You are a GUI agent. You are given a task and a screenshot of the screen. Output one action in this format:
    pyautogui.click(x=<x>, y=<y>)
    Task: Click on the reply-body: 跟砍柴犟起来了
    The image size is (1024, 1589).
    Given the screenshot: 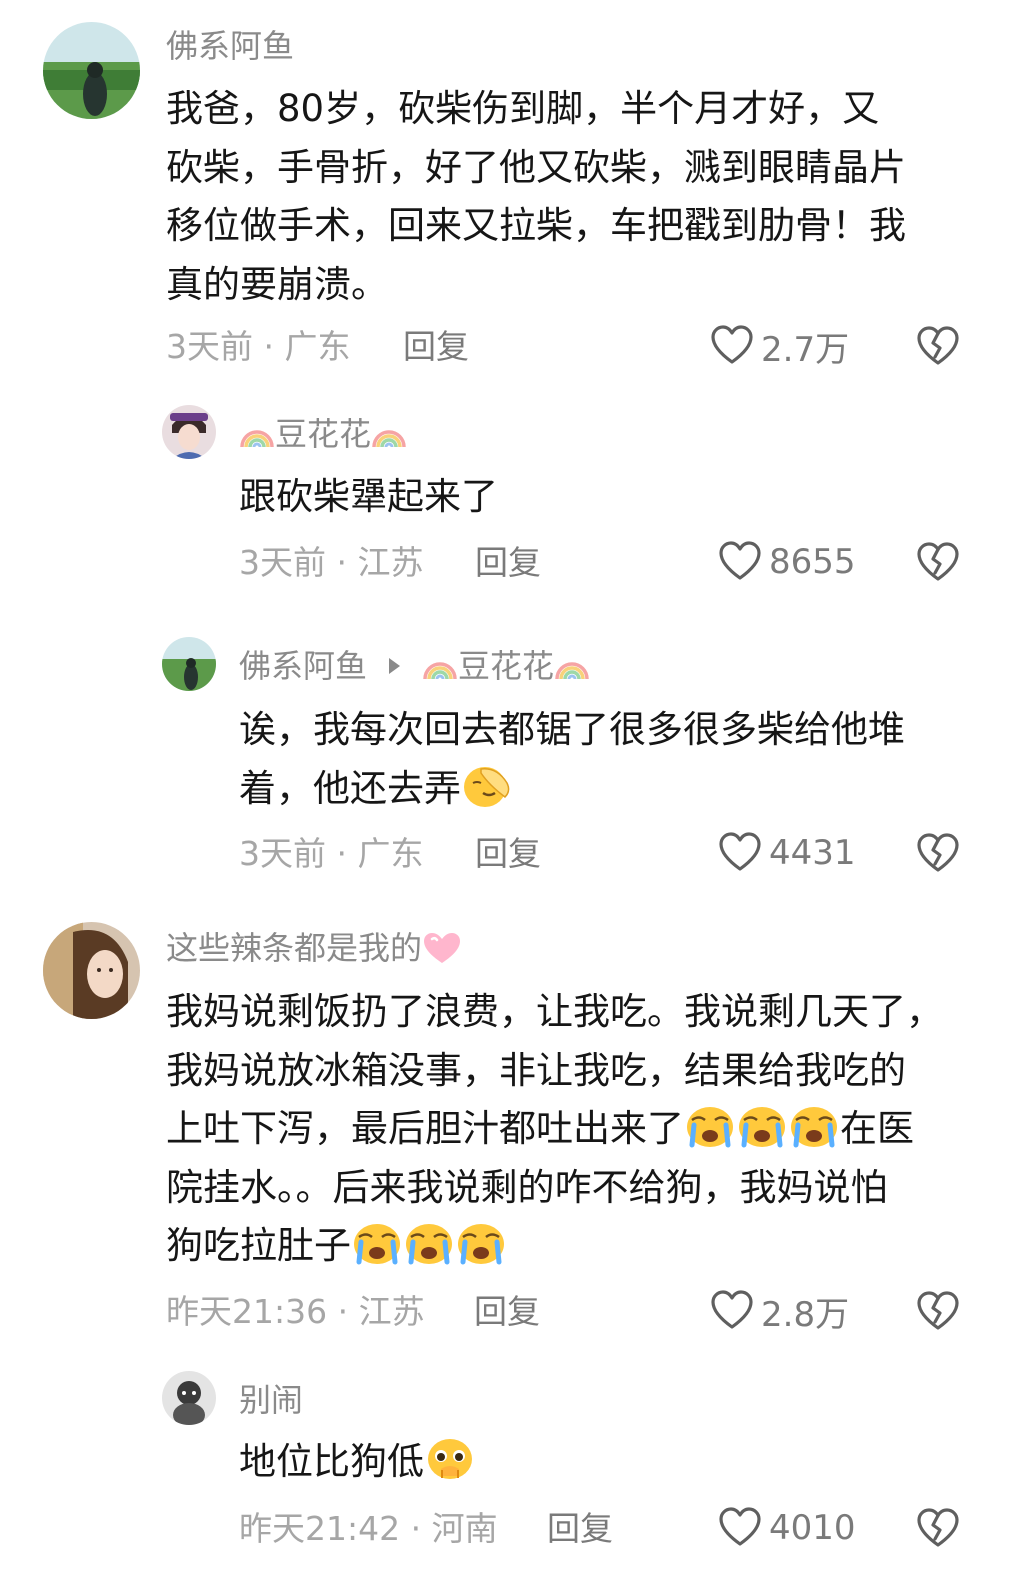 What is the action you would take?
    pyautogui.click(x=368, y=497)
    